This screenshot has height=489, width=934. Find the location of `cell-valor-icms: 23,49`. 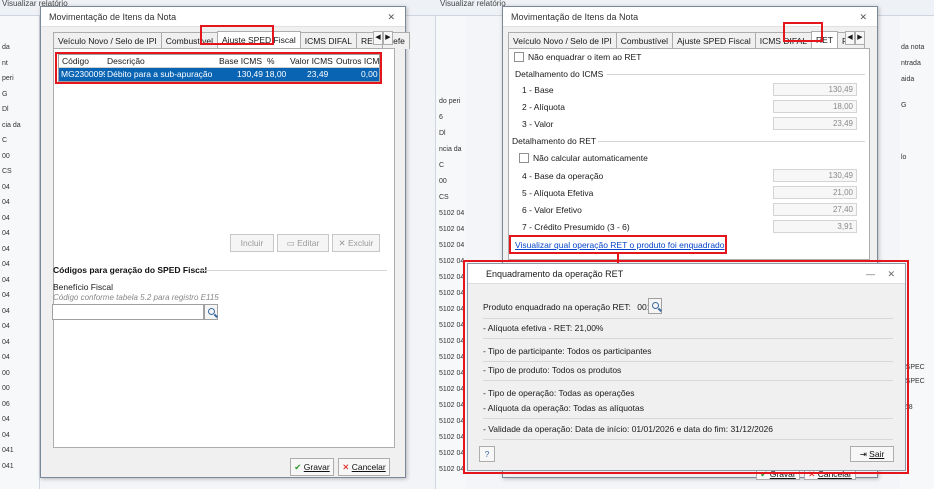

cell-valor-icms: 23,49 is located at coordinates (318, 74).